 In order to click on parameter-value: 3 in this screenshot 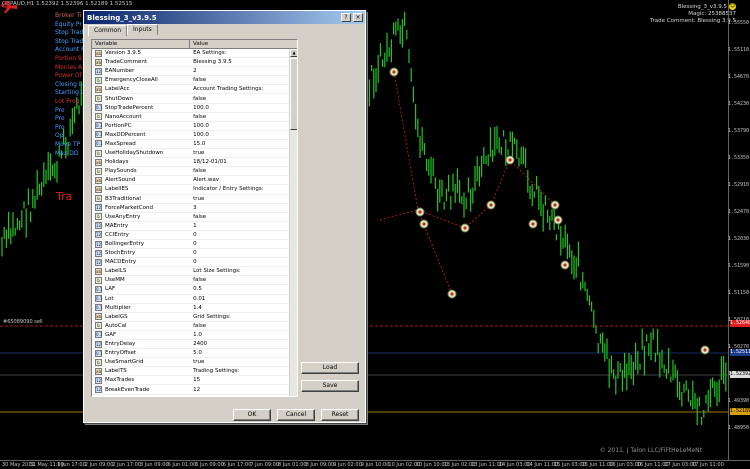, I will do `click(243, 208)`.